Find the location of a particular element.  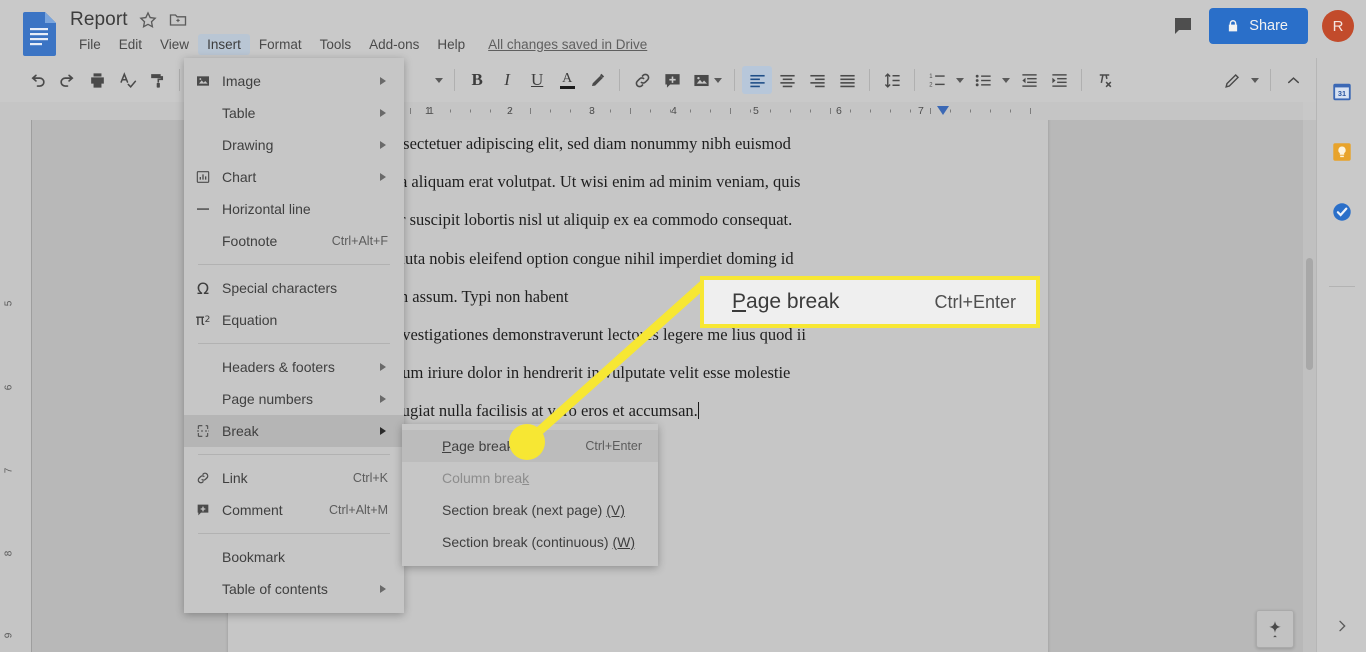

menu-item-label: Horizontal line is located at coordinates (266, 209).